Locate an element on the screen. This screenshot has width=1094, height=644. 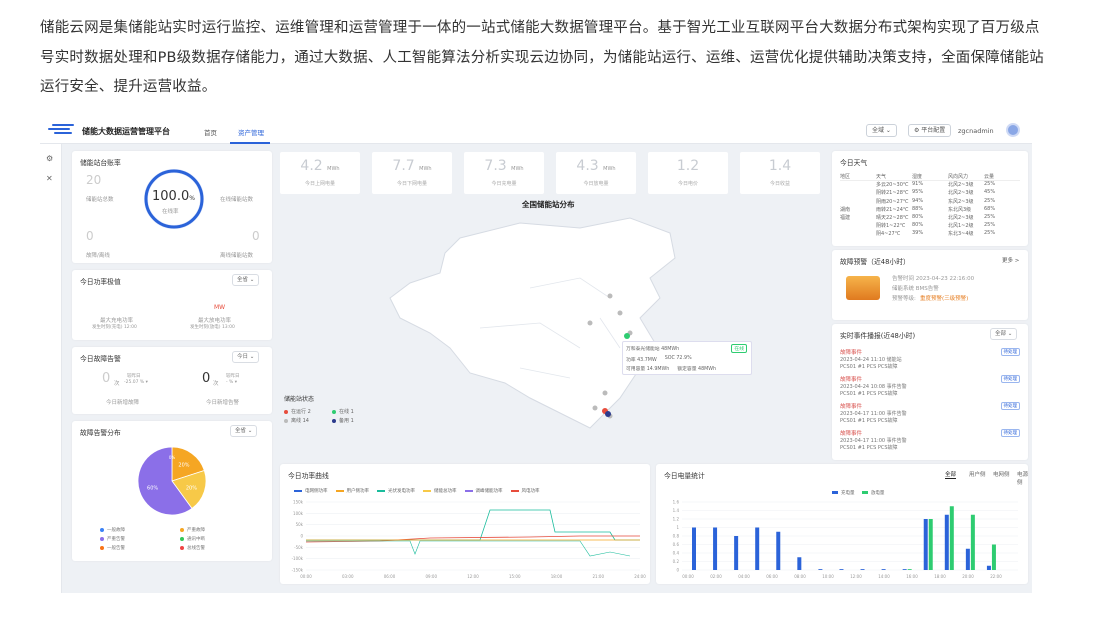
kpi-card: 4.3 MWh 今日放电量 is located at coordinates (596, 173).